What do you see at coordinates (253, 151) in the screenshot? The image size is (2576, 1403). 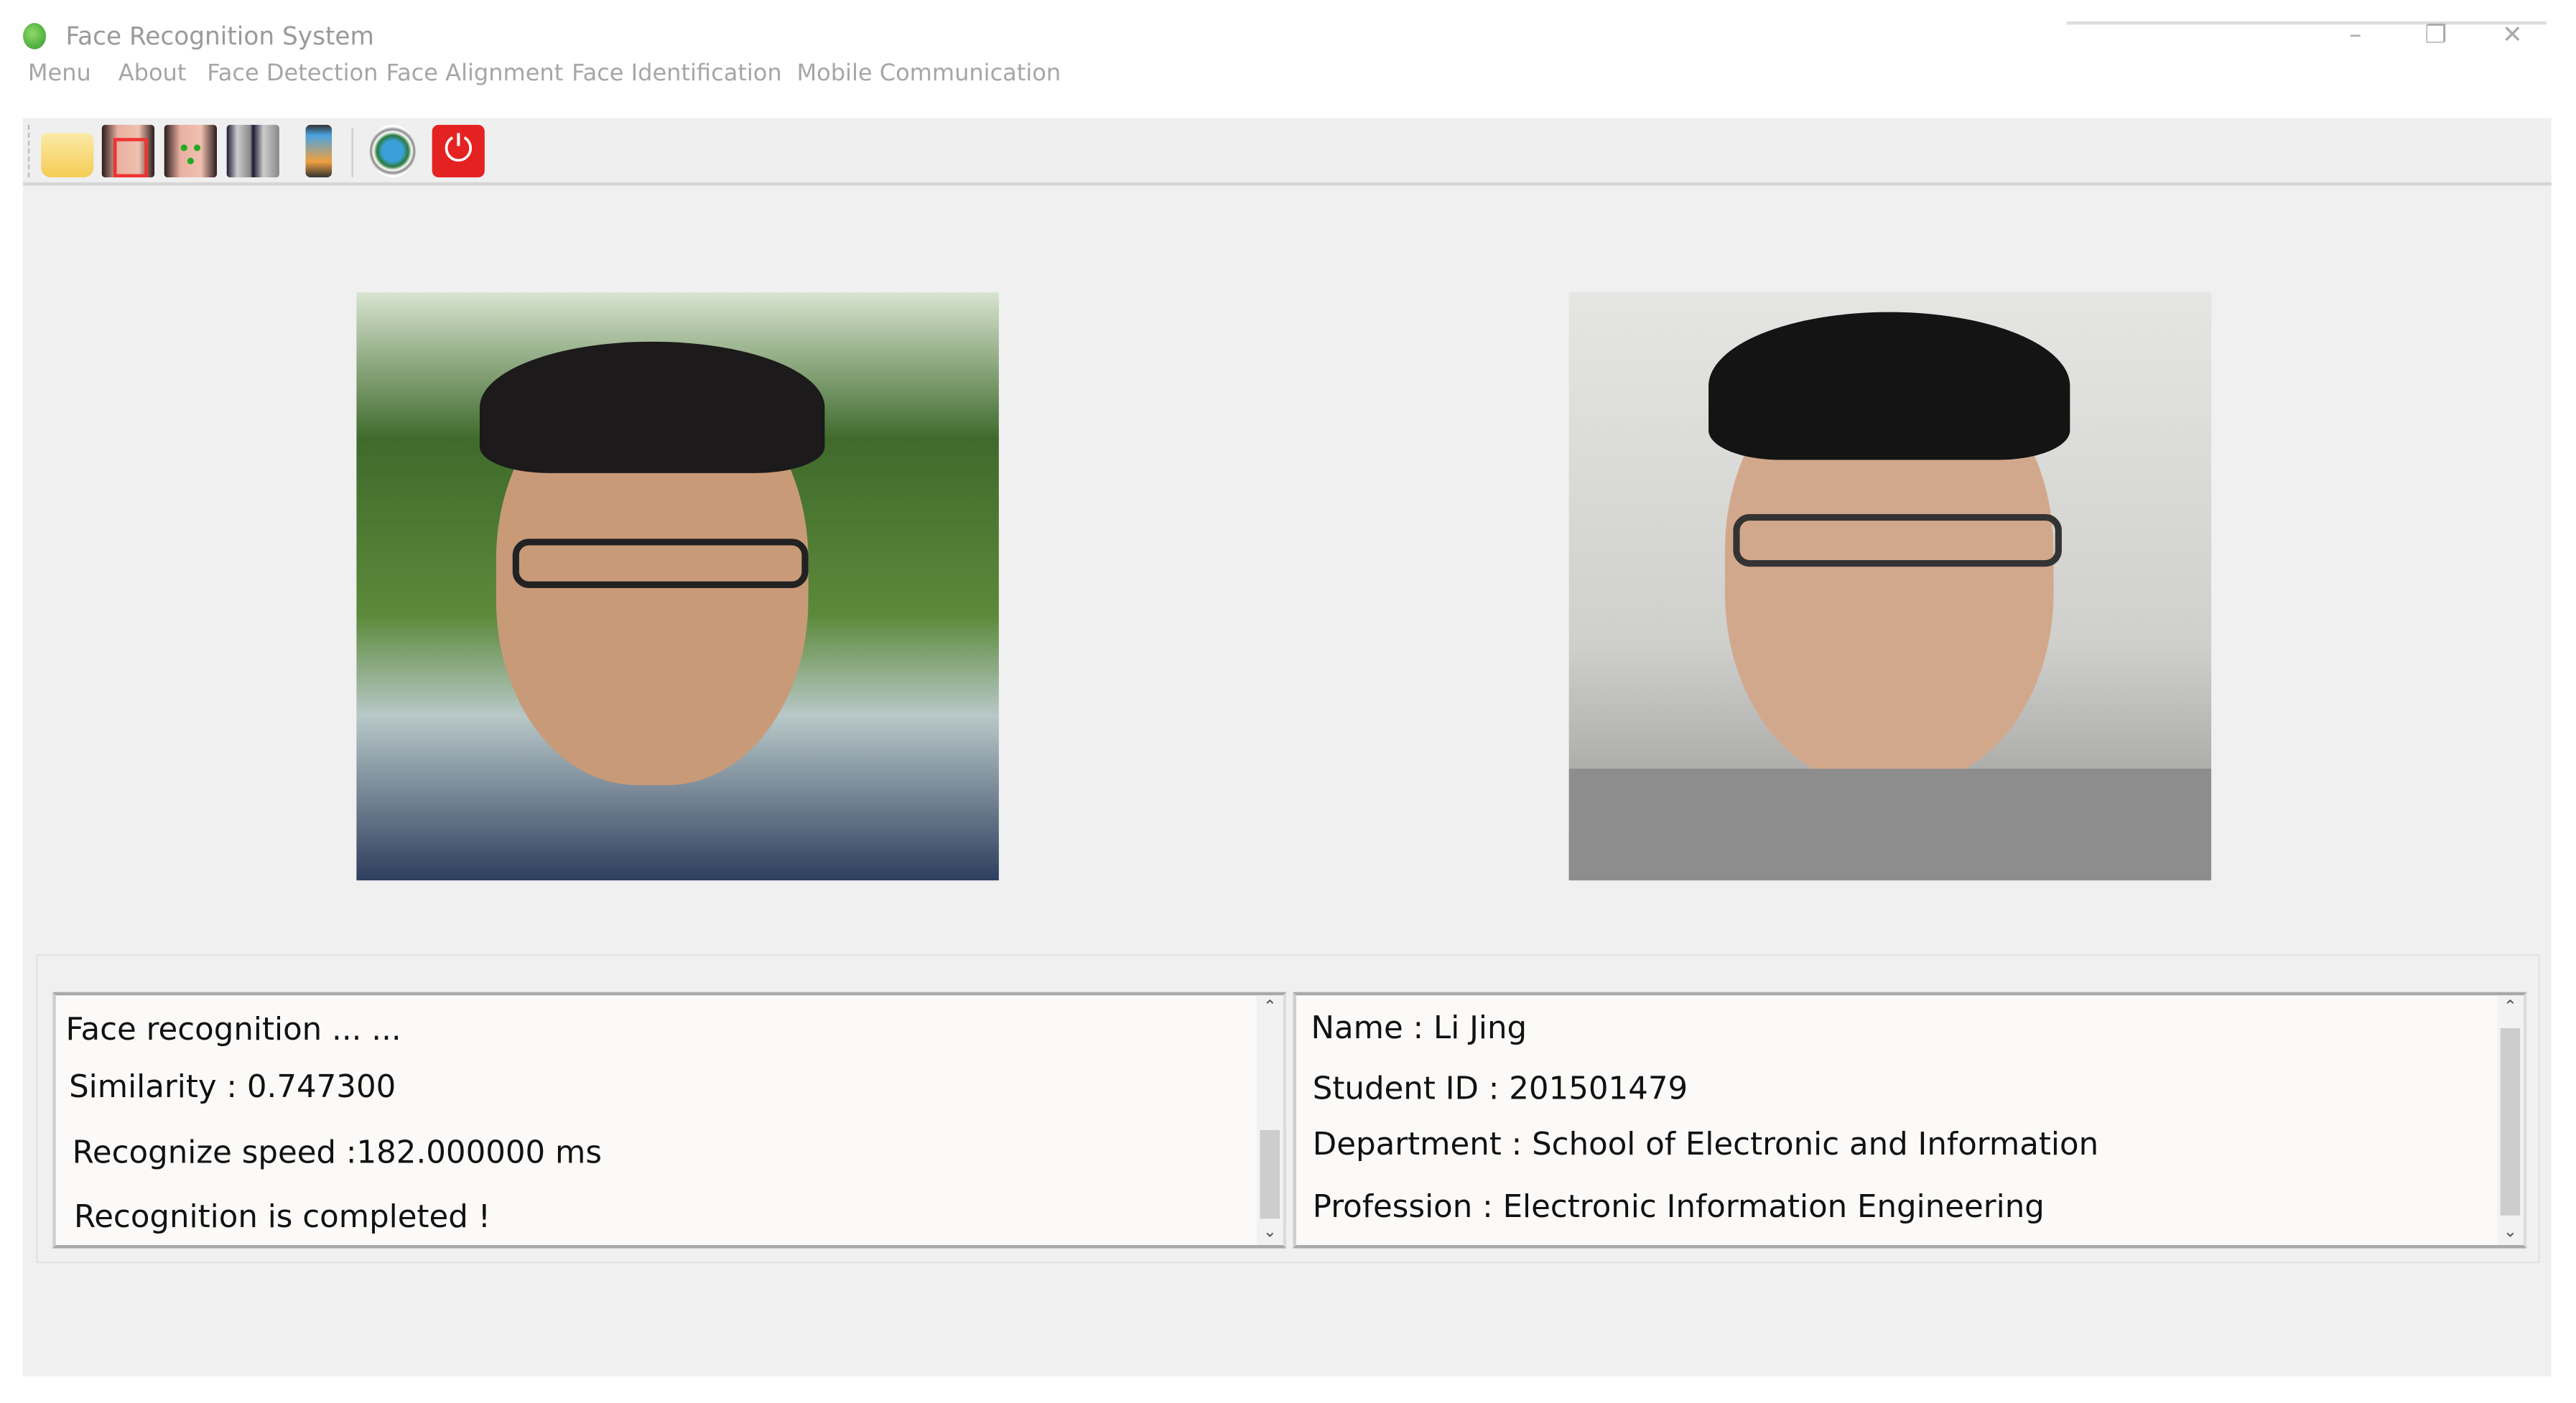 I see `face-identification-icon` at bounding box center [253, 151].